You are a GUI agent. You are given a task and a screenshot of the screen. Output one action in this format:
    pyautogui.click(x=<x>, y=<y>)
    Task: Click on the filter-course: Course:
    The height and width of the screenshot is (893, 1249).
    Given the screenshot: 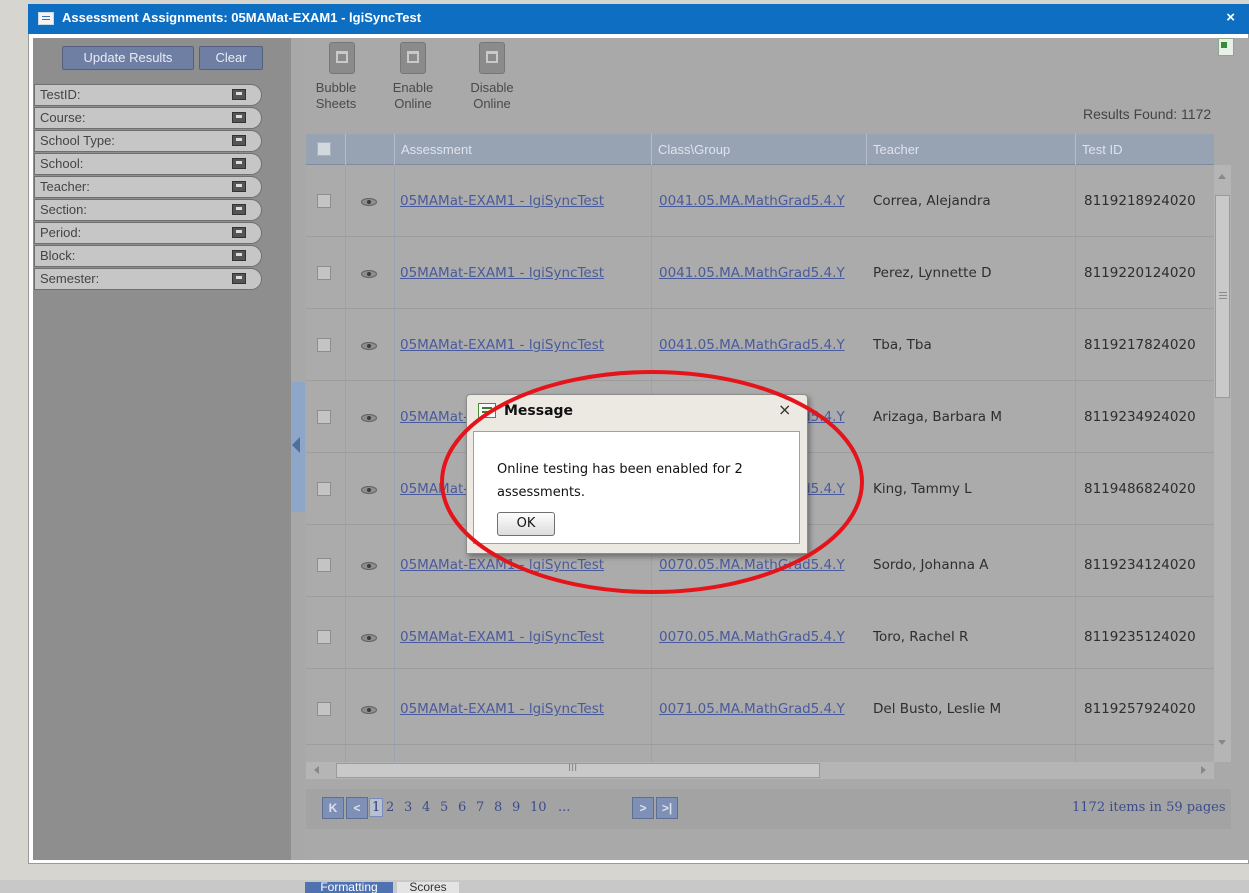 What is the action you would take?
    pyautogui.click(x=148, y=118)
    